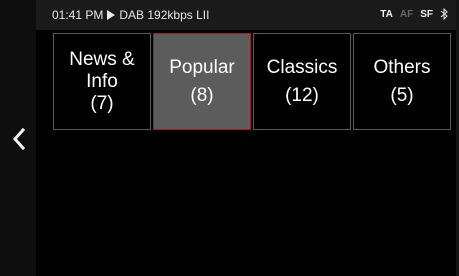 This screenshot has height=276, width=459. I want to click on status-flags: TA AF SF, so click(414, 14).